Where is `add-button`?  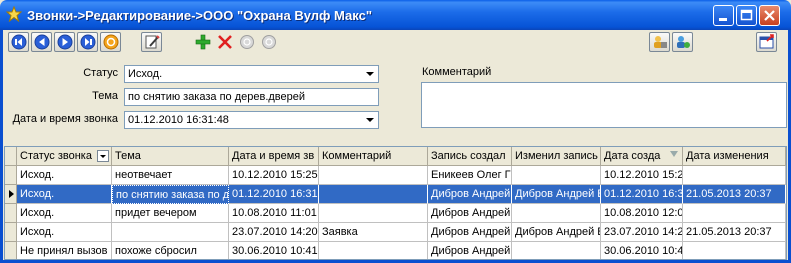
add-button is located at coordinates (202, 42).